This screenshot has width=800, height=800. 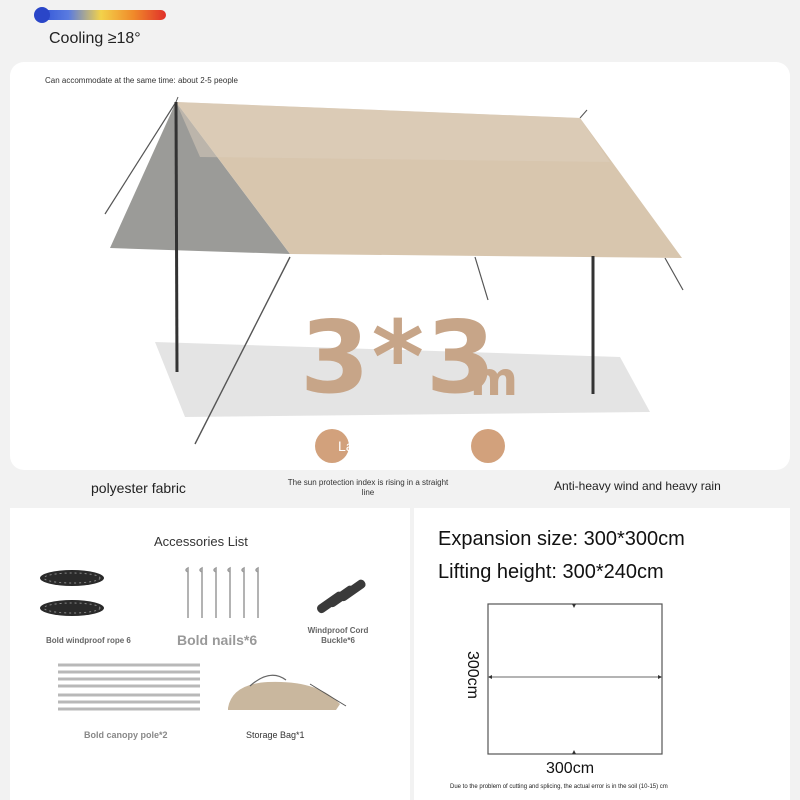 I want to click on feature-wind-rain-label: Anti-heavy wind and heavy rain, so click(x=637, y=486).